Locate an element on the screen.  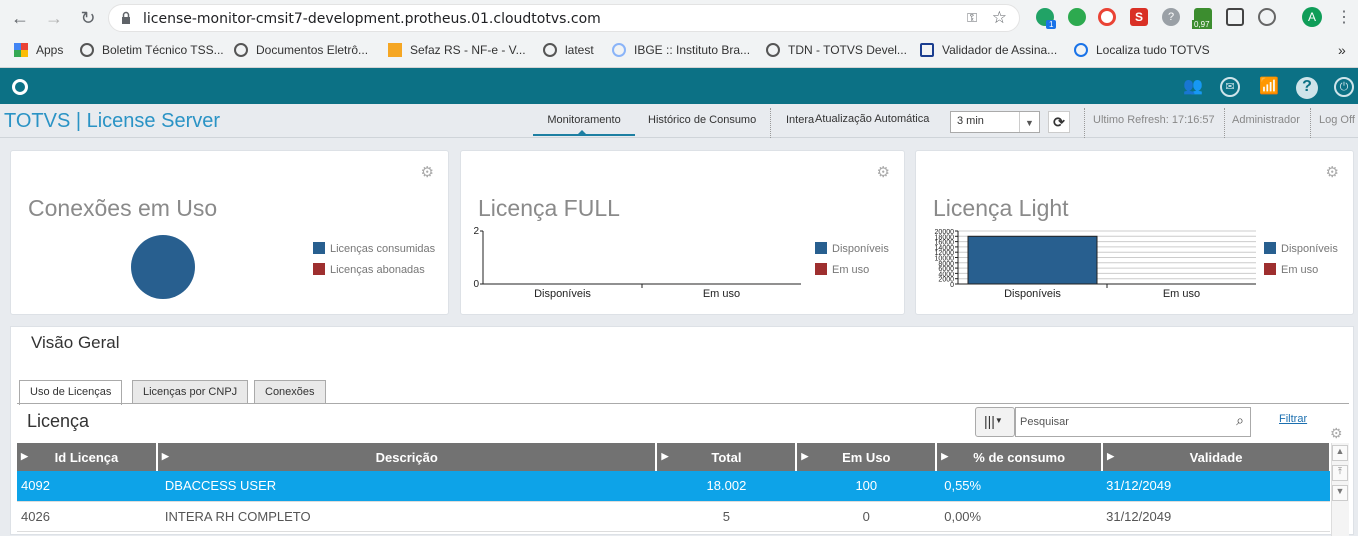
extension-help-icon: ? is located at coordinates (1171, 17).